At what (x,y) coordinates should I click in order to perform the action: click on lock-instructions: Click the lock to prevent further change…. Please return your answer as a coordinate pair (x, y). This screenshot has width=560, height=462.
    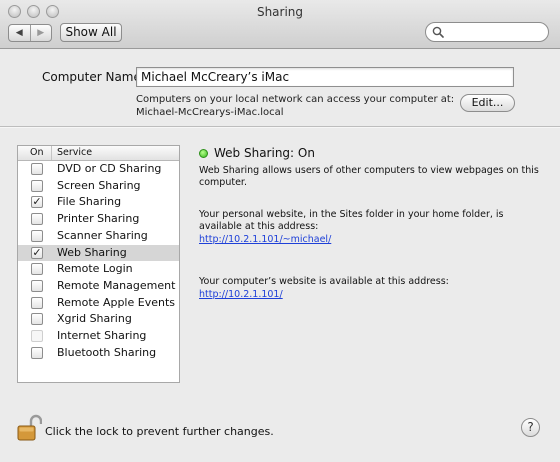
    Looking at the image, I should click on (159, 431).